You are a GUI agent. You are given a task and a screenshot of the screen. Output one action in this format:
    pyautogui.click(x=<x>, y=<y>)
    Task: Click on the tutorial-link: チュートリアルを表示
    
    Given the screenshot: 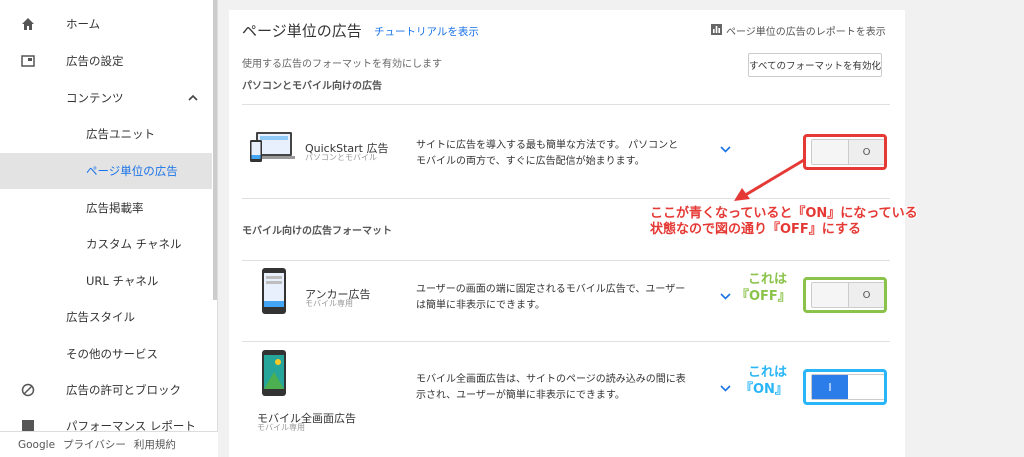 What is the action you would take?
    pyautogui.click(x=426, y=31)
    